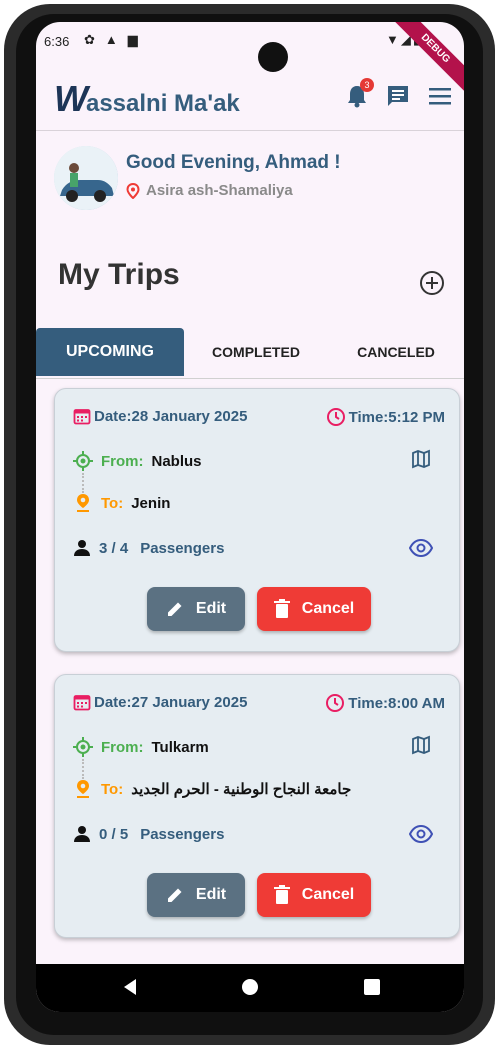  What do you see at coordinates (133, 190) in the screenshot?
I see `location-pin-icon` at bounding box center [133, 190].